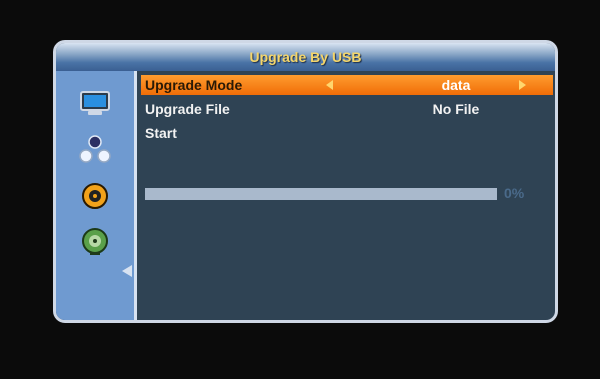 This screenshot has width=600, height=379. I want to click on upgrade-mode-value: data, so click(456, 85).